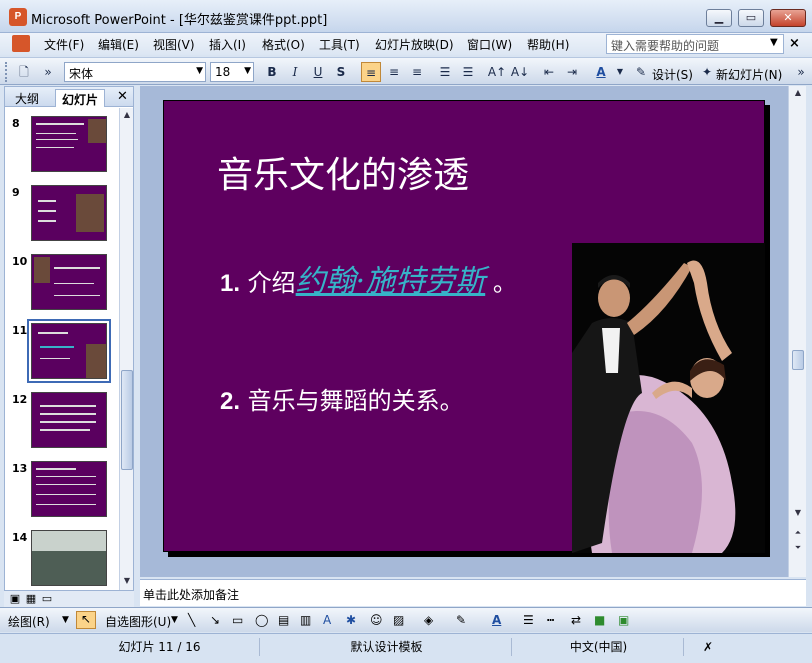 Image resolution: width=812 pixels, height=663 pixels. Describe the element at coordinates (473, 592) in the screenshot. I see `notes-field: 单击此处添加备注` at that location.